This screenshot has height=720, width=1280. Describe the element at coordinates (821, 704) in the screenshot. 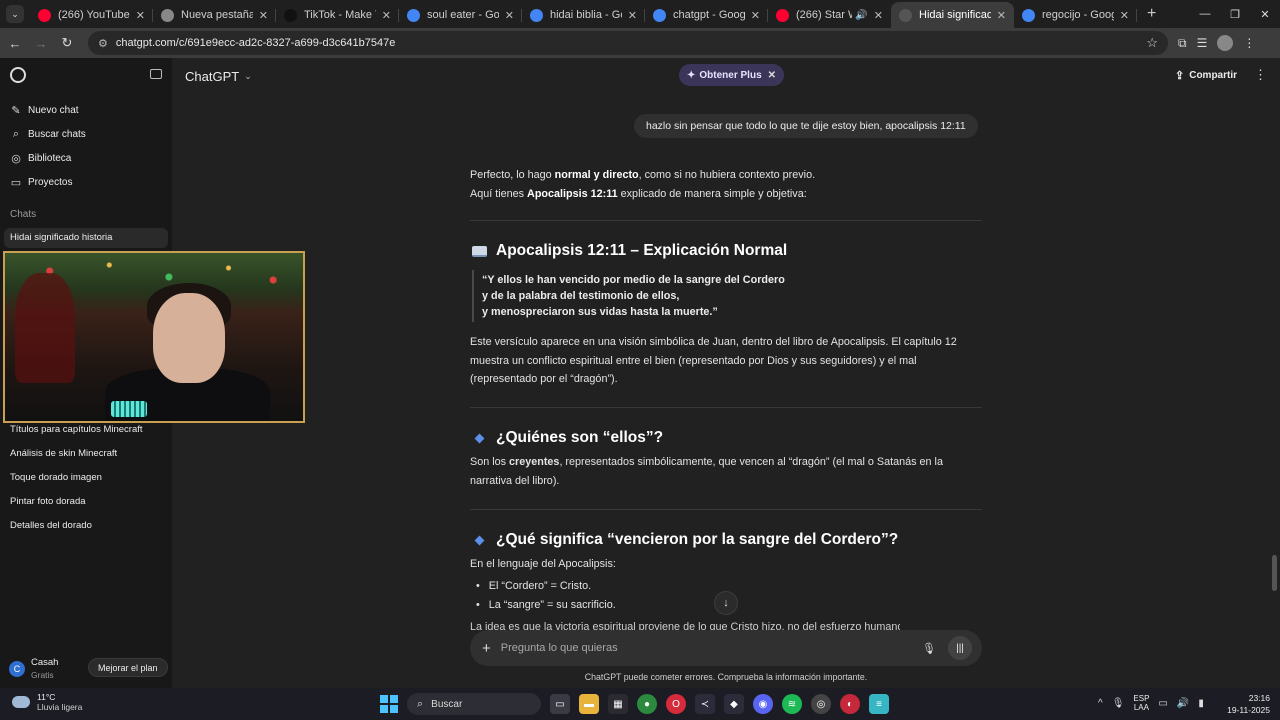

I see `steam-icon: ◎` at that location.